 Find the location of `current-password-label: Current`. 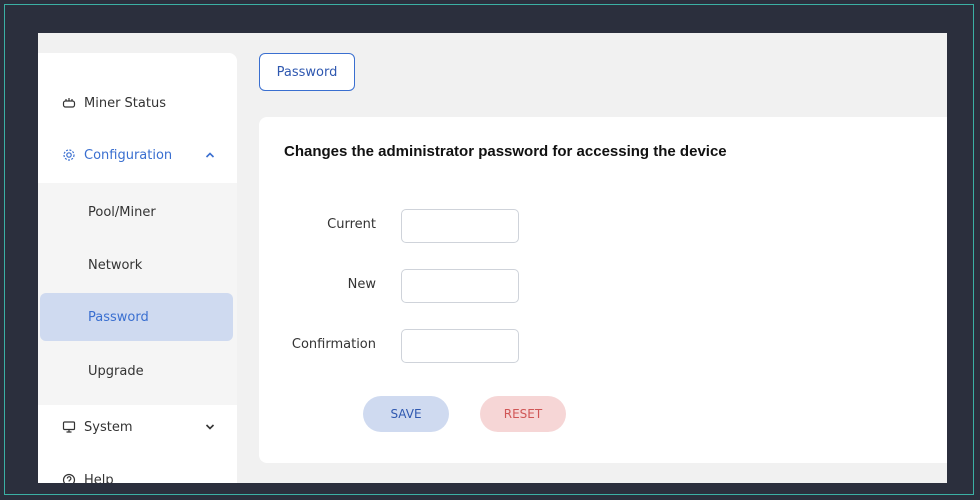

current-password-label: Current is located at coordinates (351, 224).